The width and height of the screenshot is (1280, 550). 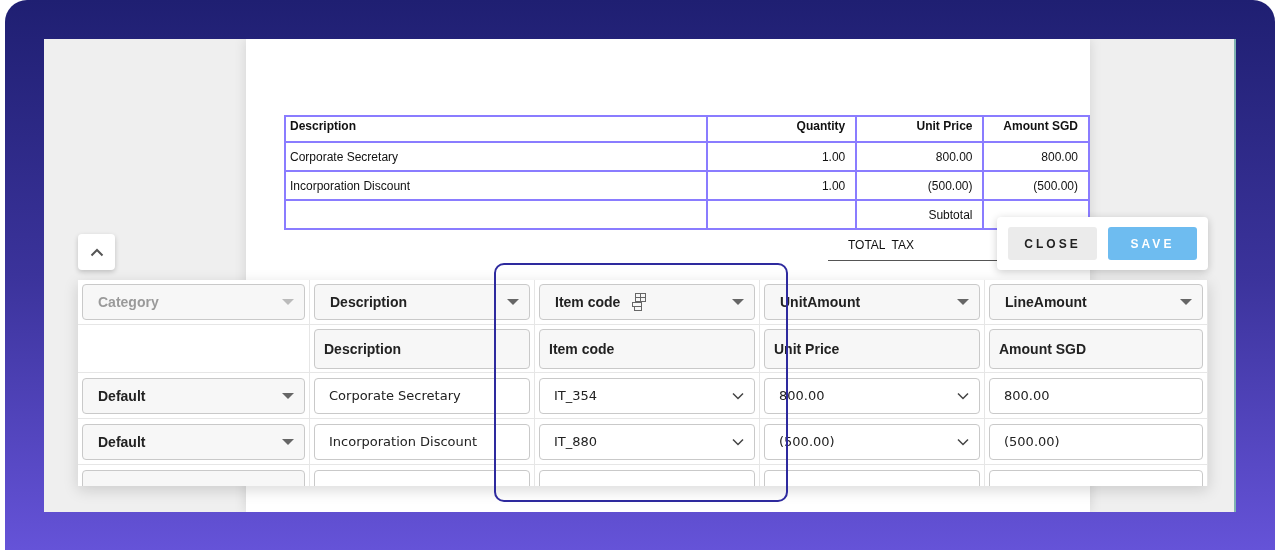 I want to click on field-dropdown: Item code, so click(x=647, y=302).